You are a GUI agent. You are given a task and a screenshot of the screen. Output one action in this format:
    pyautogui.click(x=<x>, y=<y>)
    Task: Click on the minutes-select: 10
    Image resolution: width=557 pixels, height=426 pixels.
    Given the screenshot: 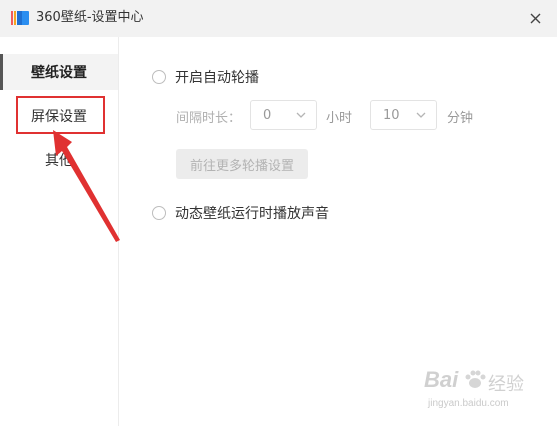 What is the action you would take?
    pyautogui.click(x=403, y=115)
    